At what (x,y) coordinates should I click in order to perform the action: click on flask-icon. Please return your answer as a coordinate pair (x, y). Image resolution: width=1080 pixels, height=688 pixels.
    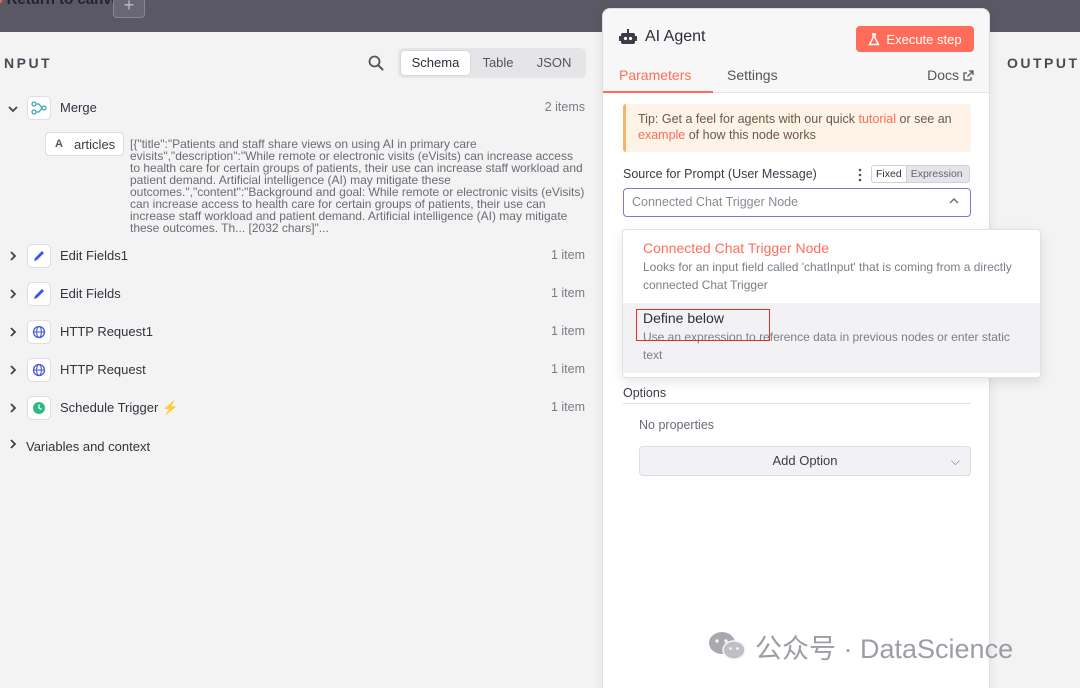
    Looking at the image, I should click on (874, 38).